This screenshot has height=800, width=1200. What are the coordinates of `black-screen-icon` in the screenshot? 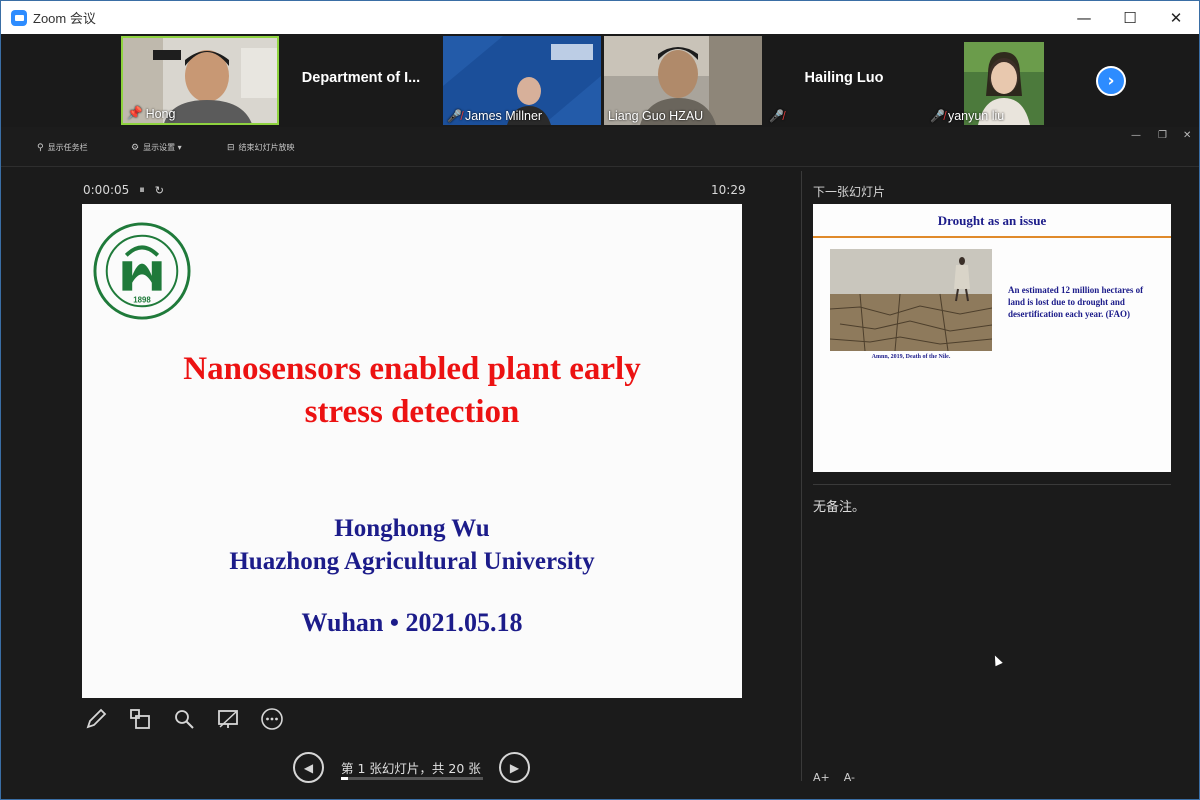 It's located at (228, 719).